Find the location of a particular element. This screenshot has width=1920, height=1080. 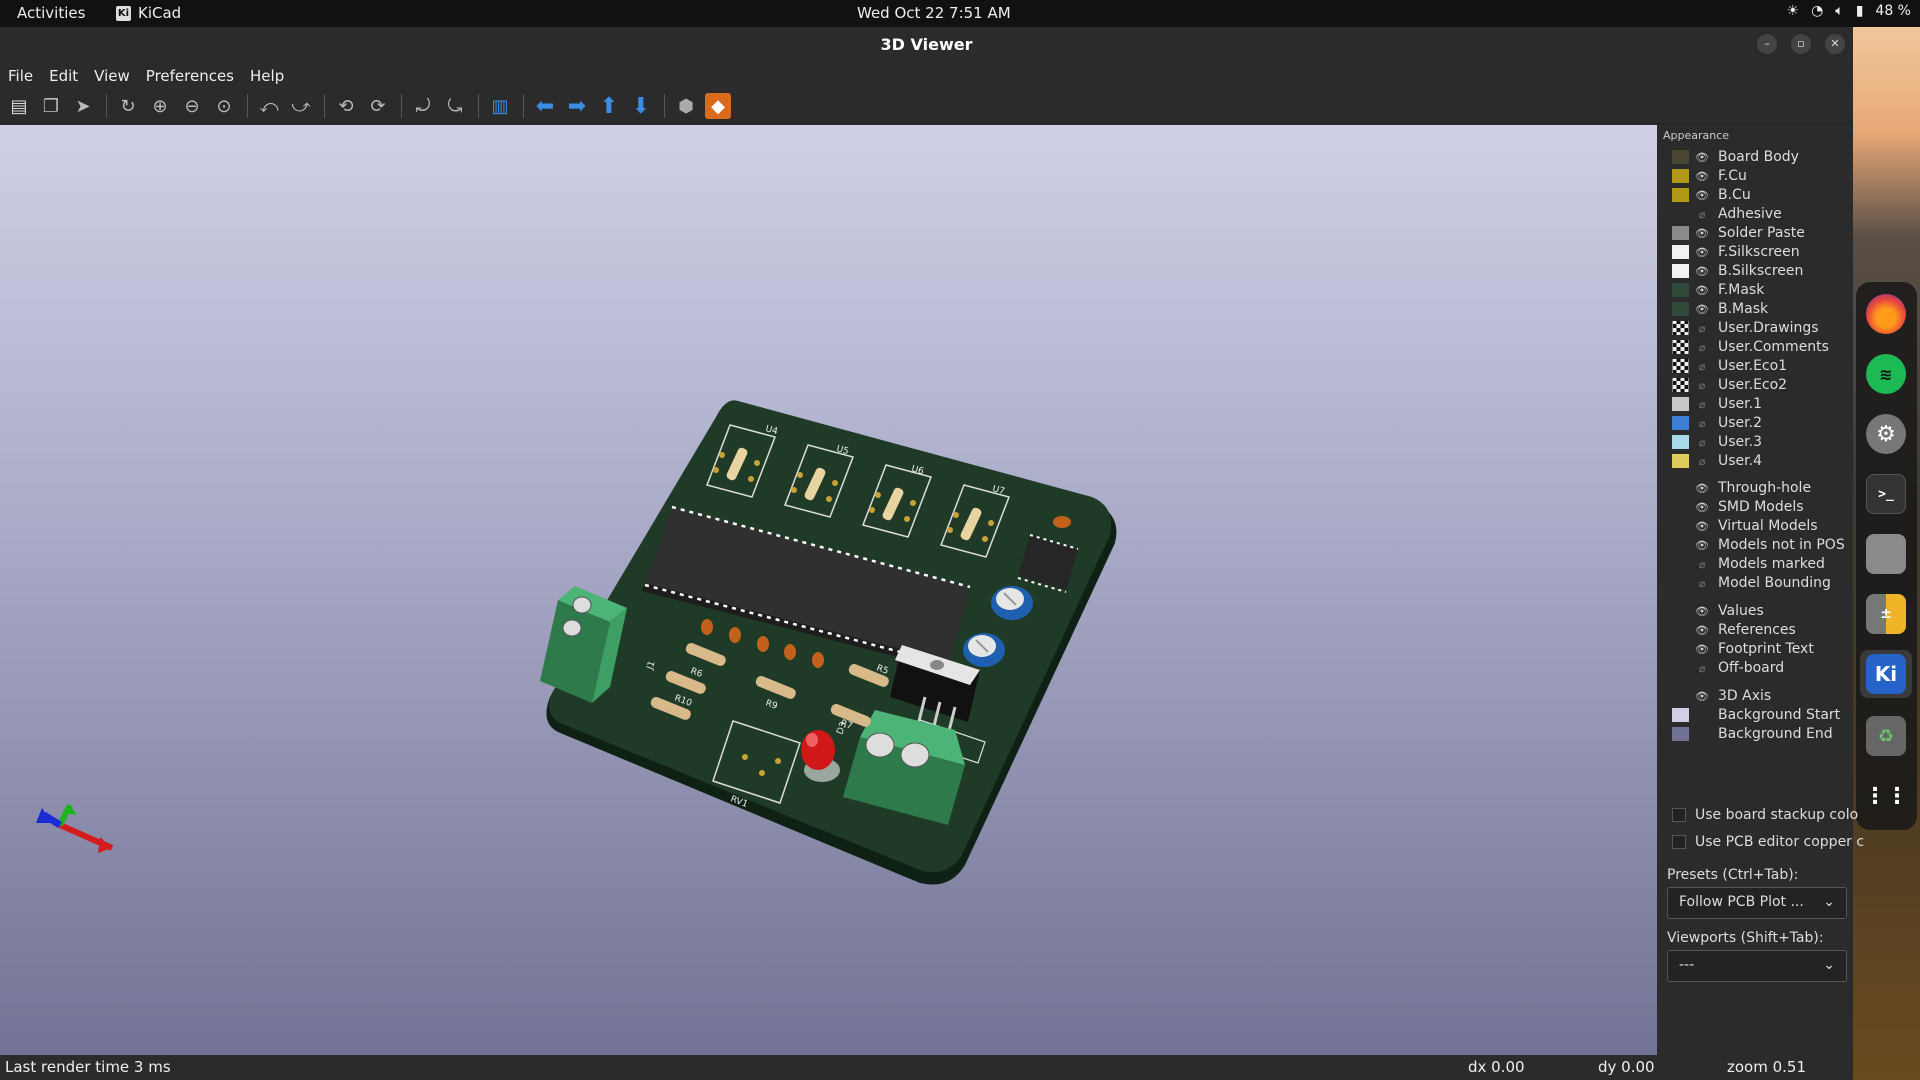

layer-row: 👁︎ References is located at coordinates (1734, 630).